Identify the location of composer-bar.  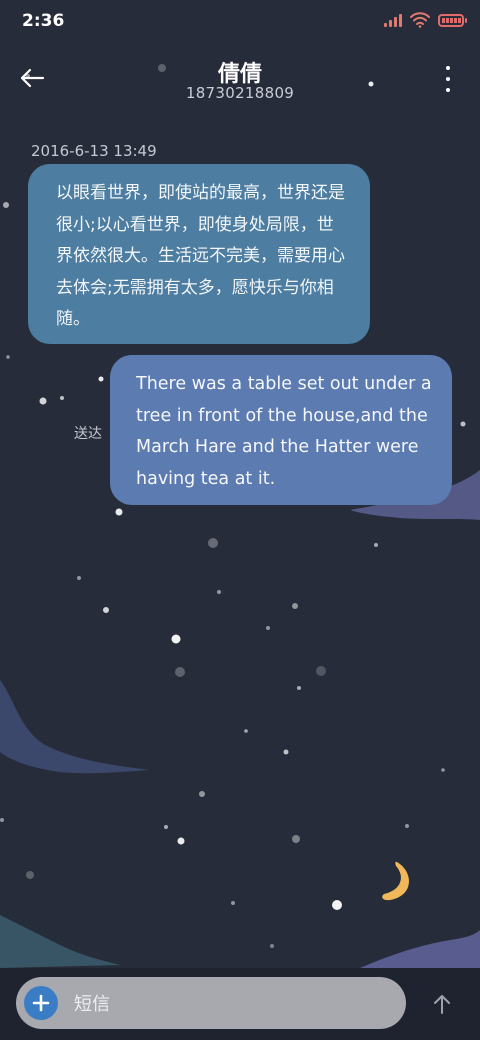
(240, 1004).